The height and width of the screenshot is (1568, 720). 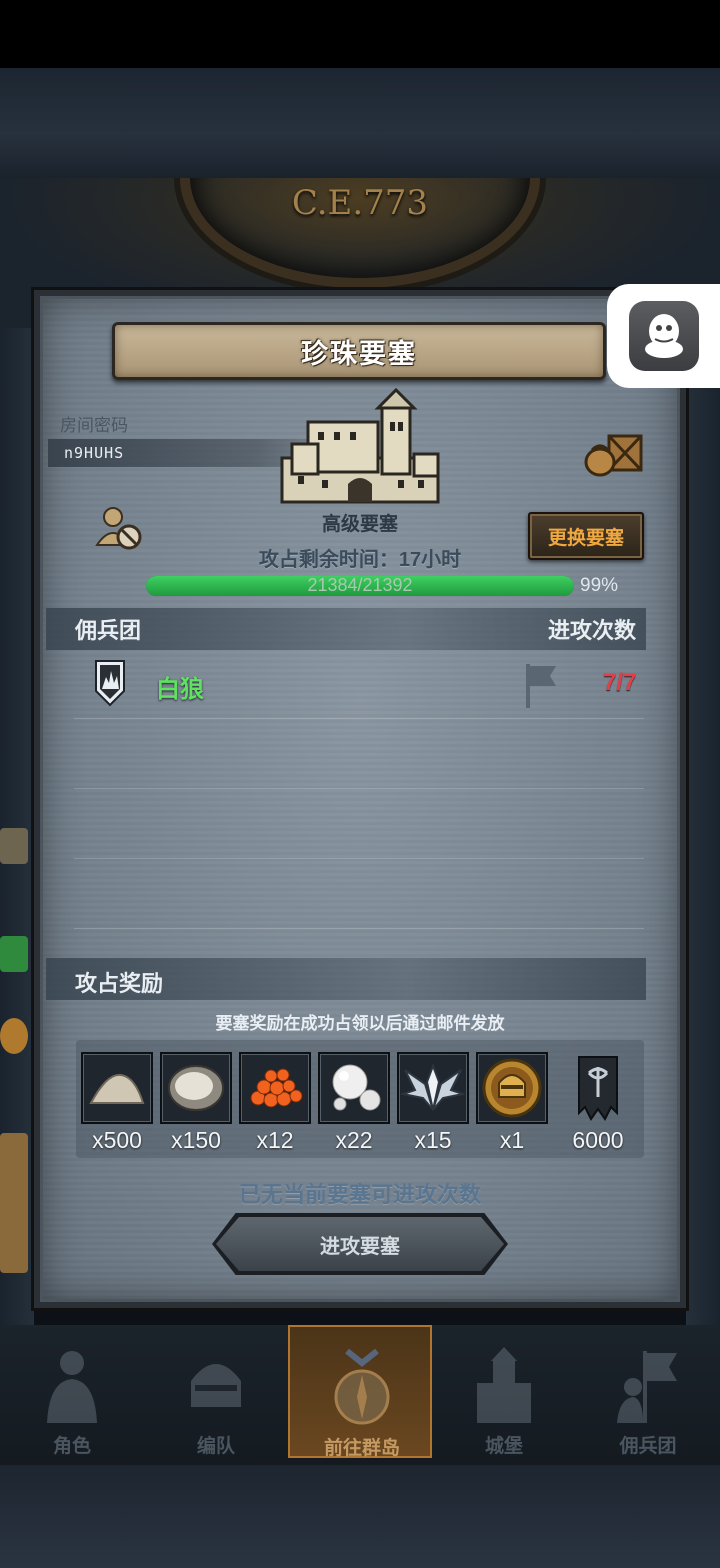 What do you see at coordinates (586, 536) in the screenshot?
I see `change-fortress-button: 更换要塞` at bounding box center [586, 536].